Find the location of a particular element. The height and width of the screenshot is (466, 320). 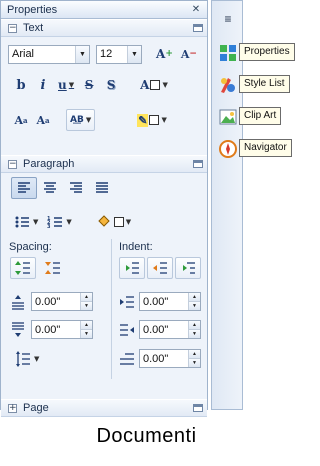

sidebar-item-style-list is located at coordinates (228, 85).